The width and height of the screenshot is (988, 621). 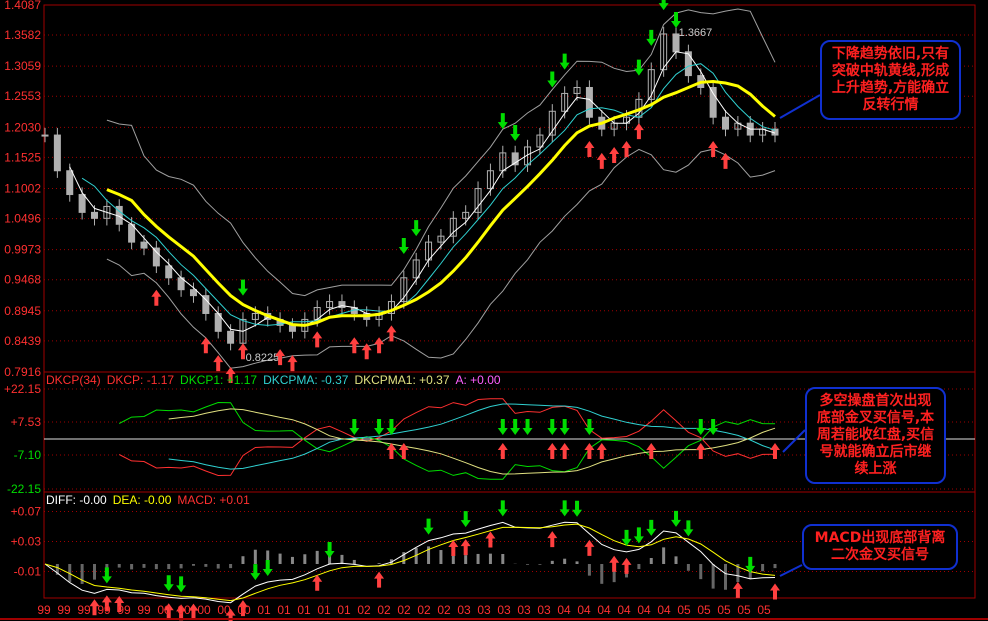 What do you see at coordinates (24, 489) in the screenshot?
I see `dkcp-tick-label: -22.15` at bounding box center [24, 489].